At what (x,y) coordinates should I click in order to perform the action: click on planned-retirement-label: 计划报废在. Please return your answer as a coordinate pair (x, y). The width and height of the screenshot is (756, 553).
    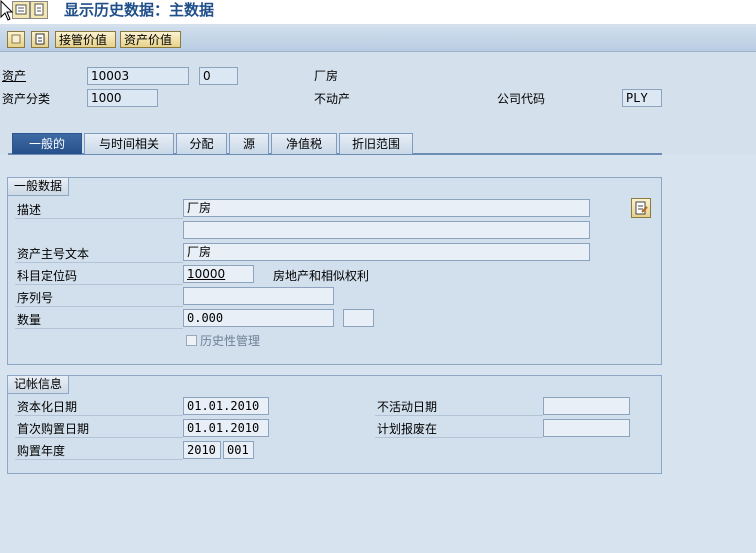
    Looking at the image, I should click on (407, 429).